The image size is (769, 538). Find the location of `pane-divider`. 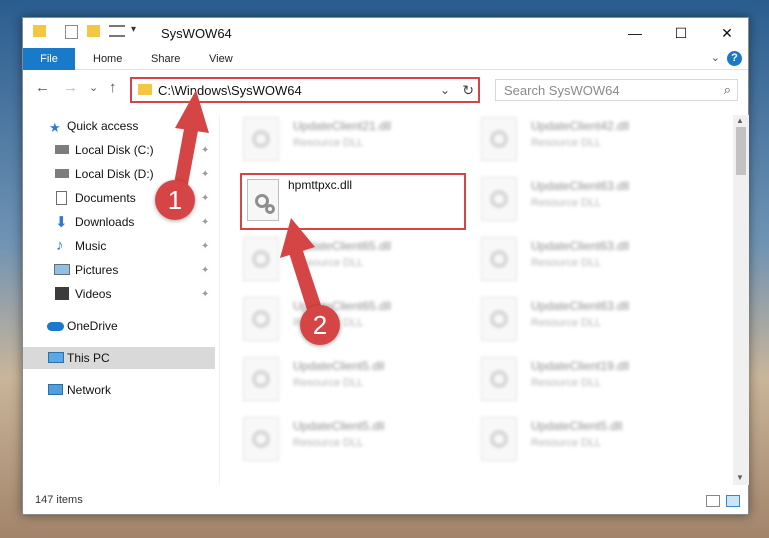

pane-divider is located at coordinates (219, 300).